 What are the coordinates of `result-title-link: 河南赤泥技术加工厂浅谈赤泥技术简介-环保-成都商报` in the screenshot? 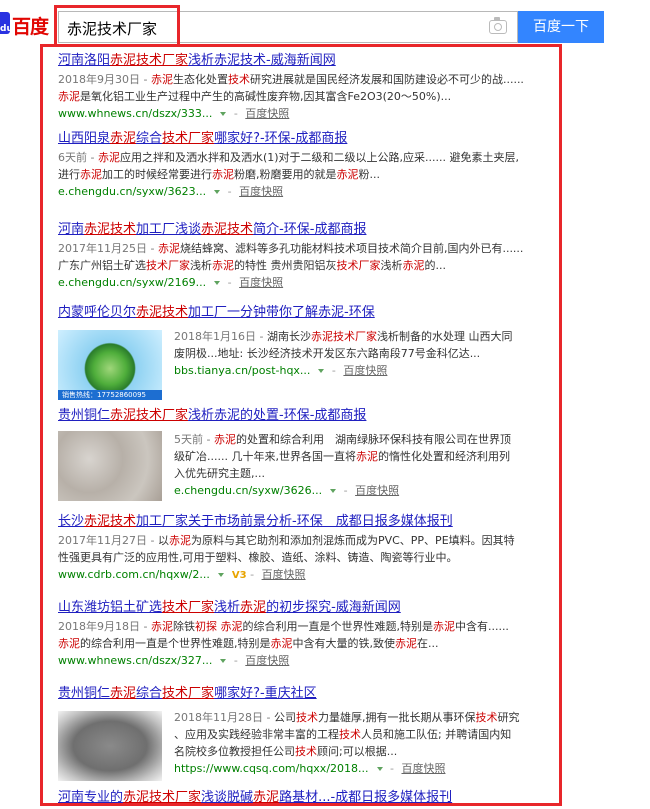 It's located at (308, 229).